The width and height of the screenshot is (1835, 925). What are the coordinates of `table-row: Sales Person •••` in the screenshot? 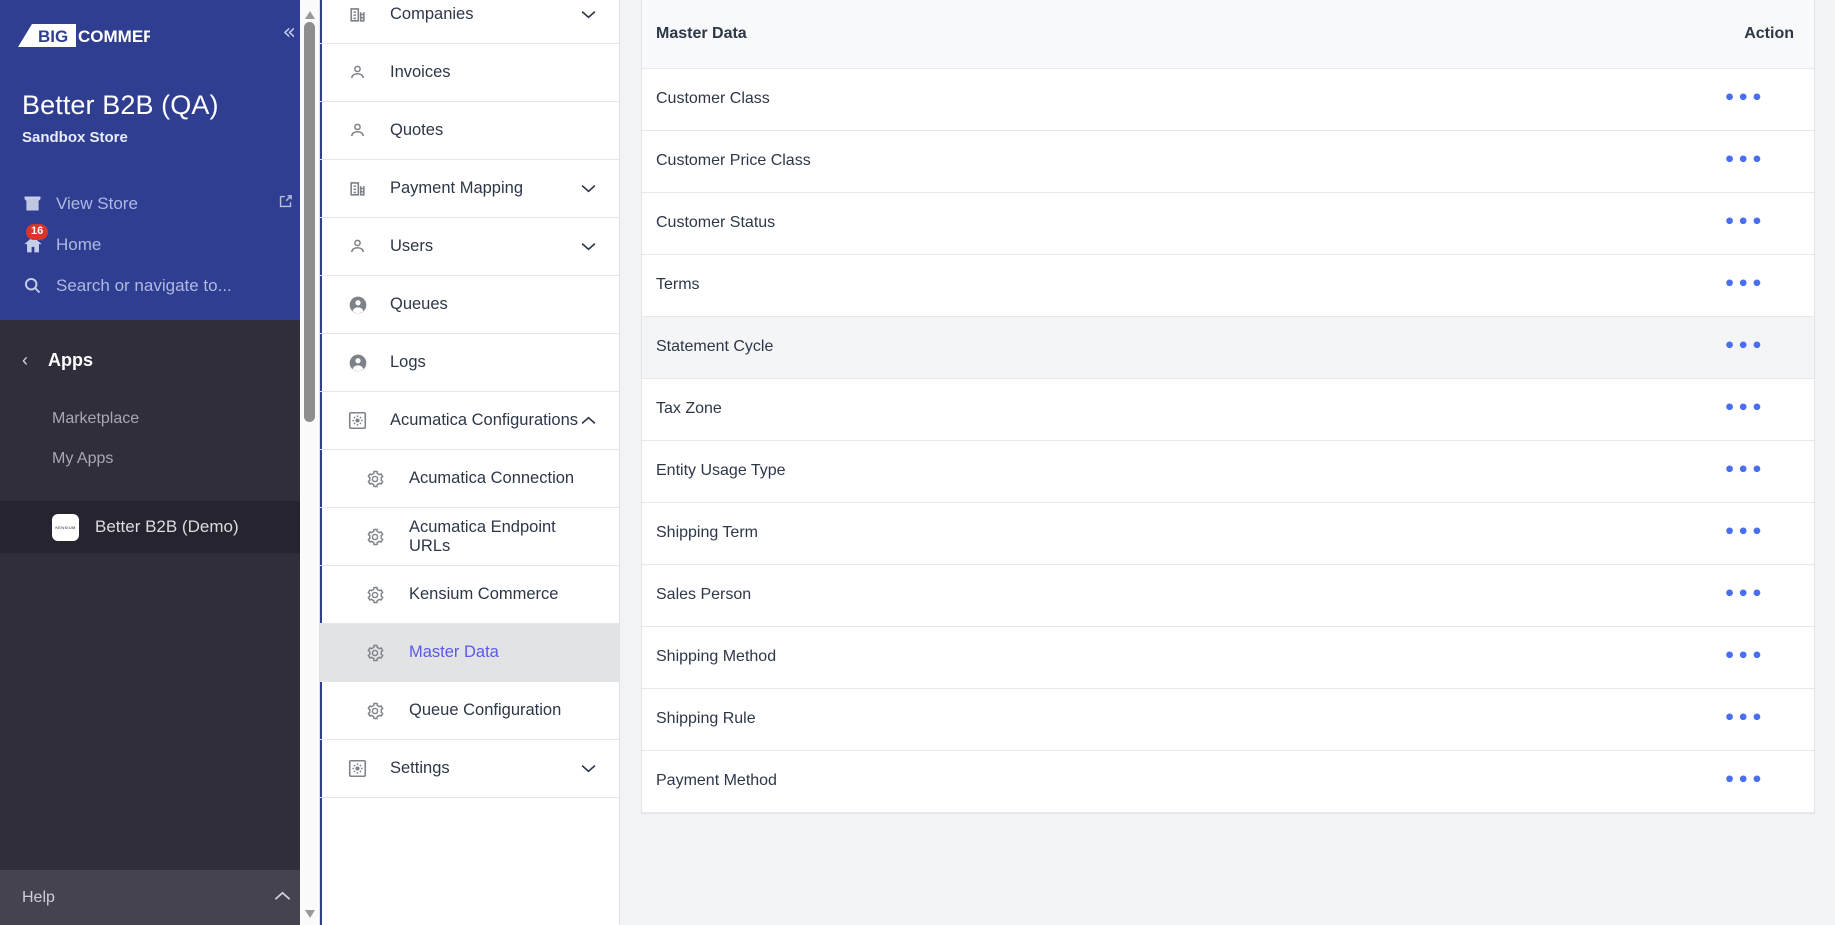 It's located at (1228, 595).